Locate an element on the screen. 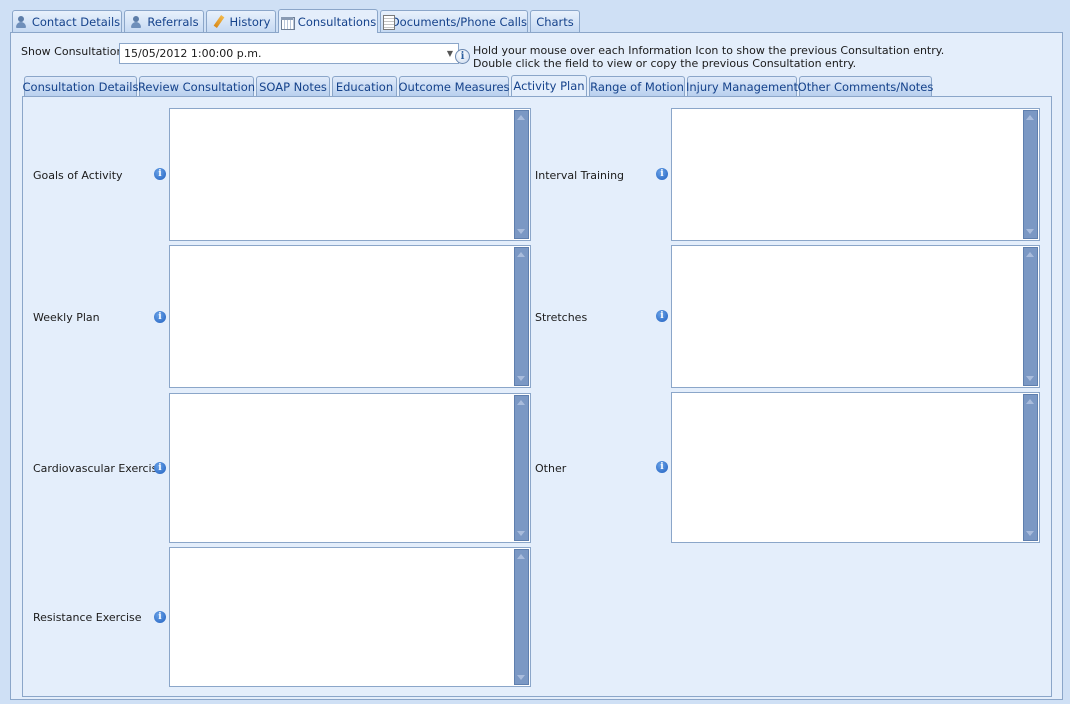  tab-label: SOAP Notes is located at coordinates (293, 86).